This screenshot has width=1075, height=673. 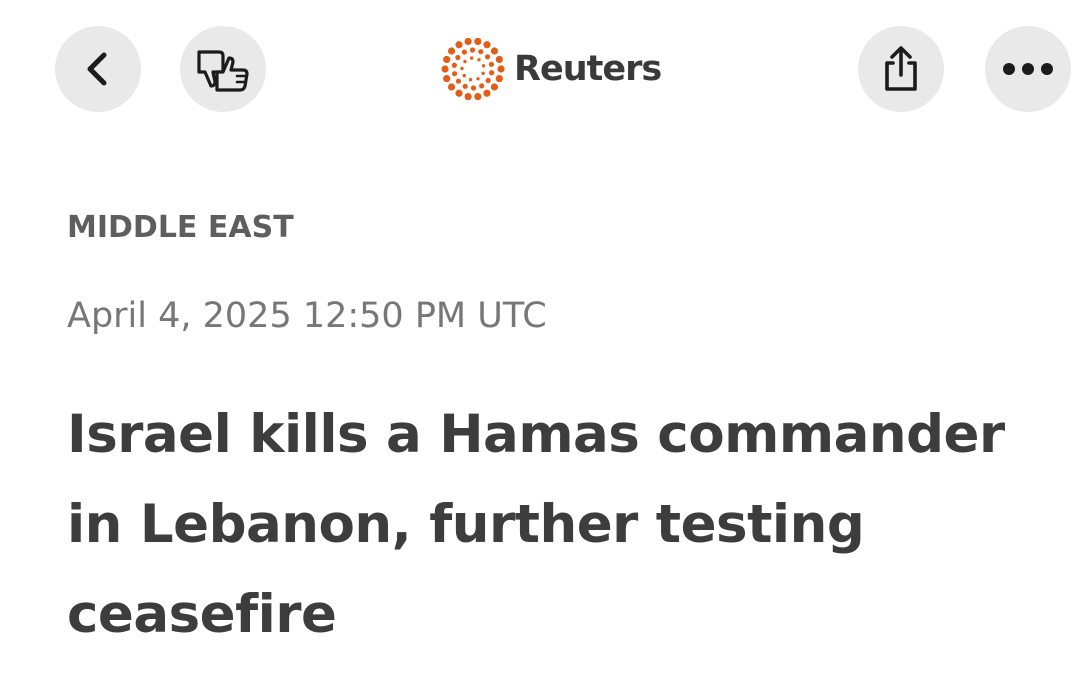 I want to click on brand-logo: Reuters, so click(x=551, y=69).